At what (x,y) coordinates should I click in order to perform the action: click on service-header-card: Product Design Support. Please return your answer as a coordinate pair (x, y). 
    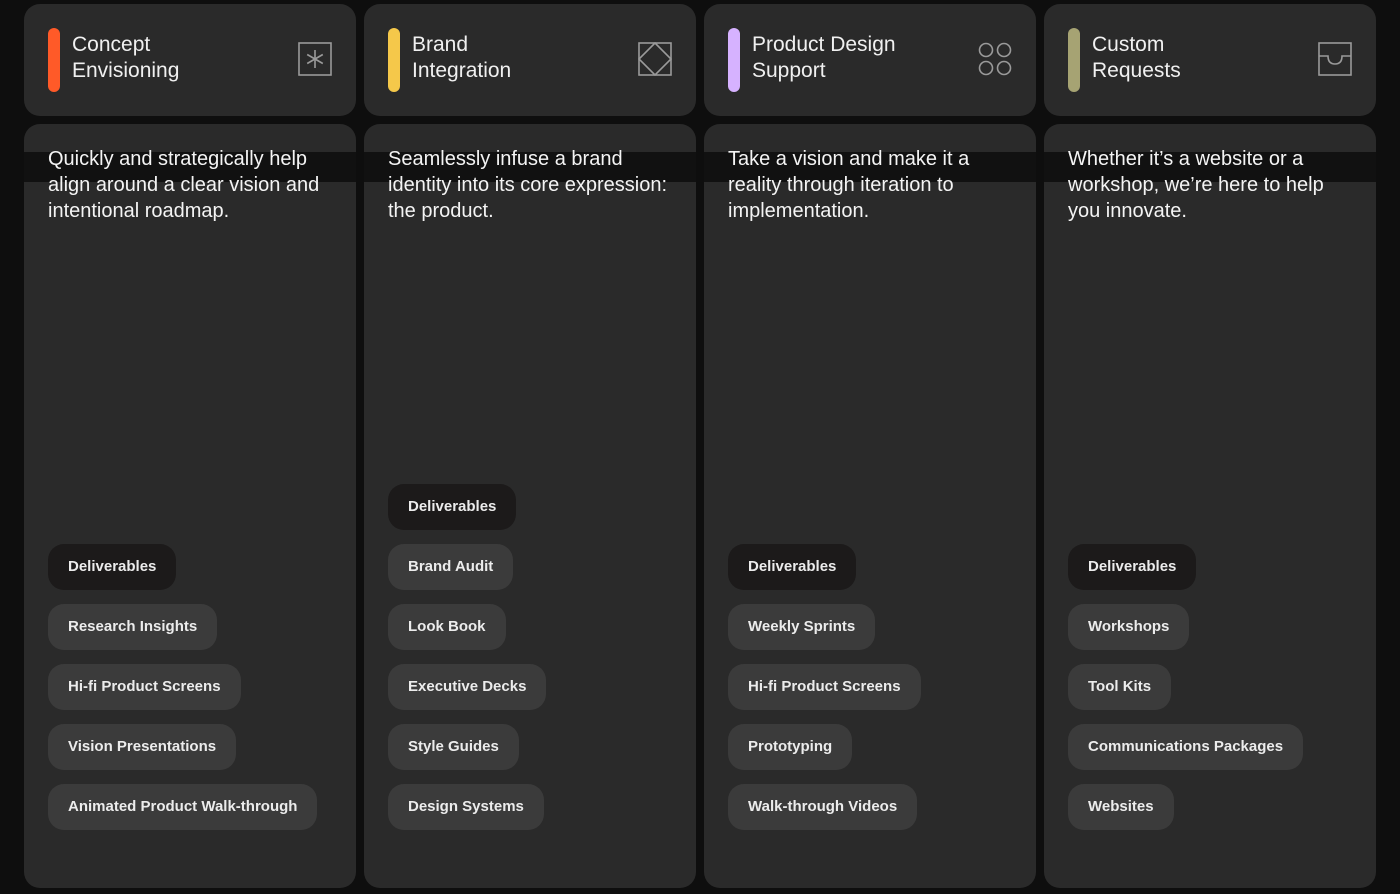
    Looking at the image, I should click on (870, 60).